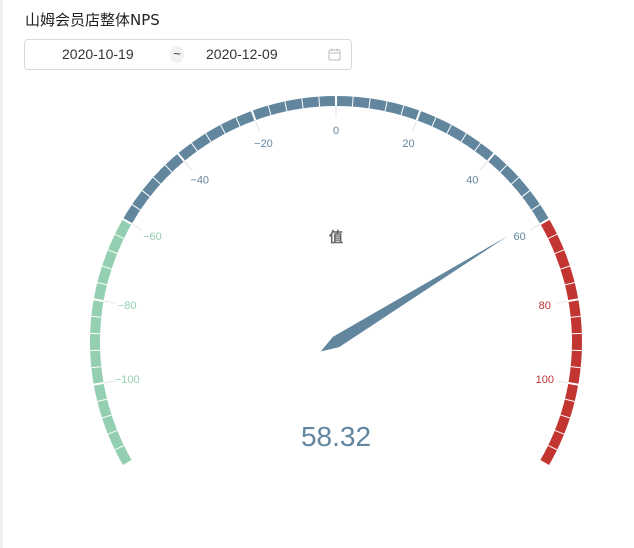 Image resolution: width=634 pixels, height=548 pixels. Describe the element at coordinates (127, 306) in the screenshot. I see `gauge-tick-label: −80` at that location.